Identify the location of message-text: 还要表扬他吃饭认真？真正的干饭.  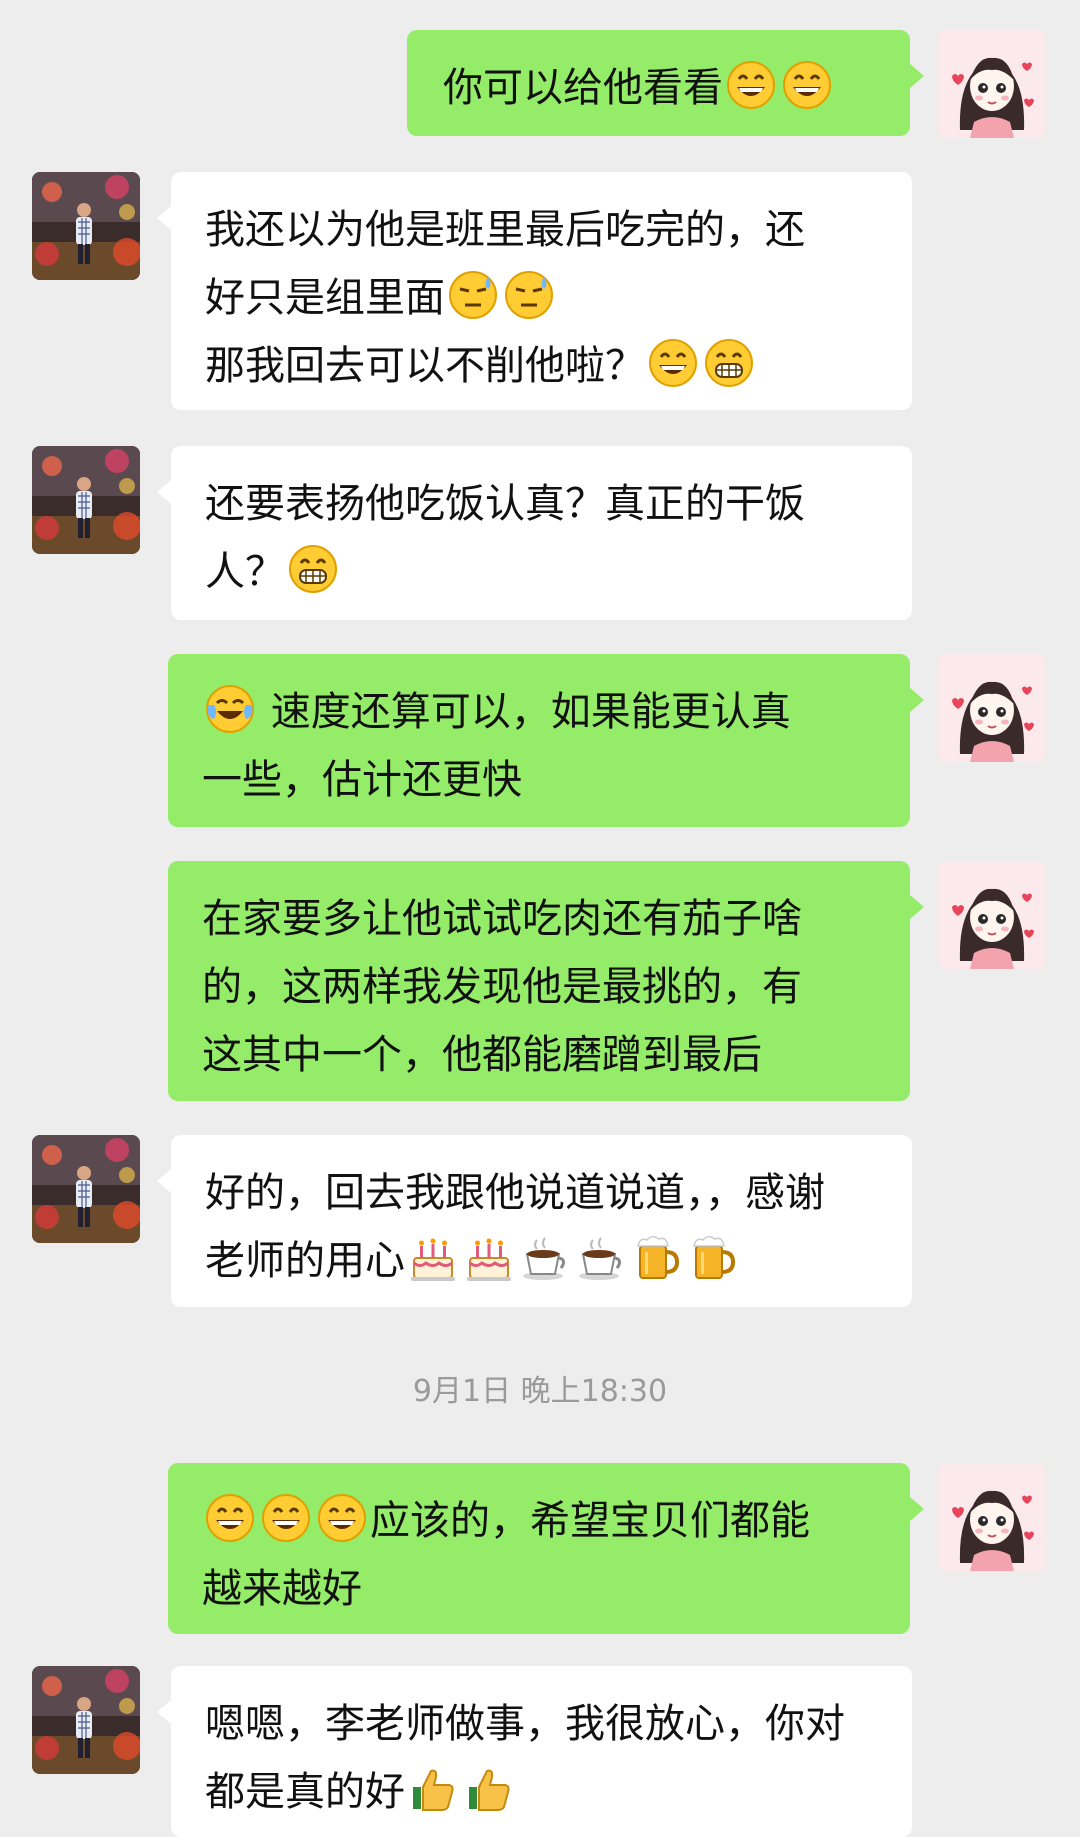
(505, 504).